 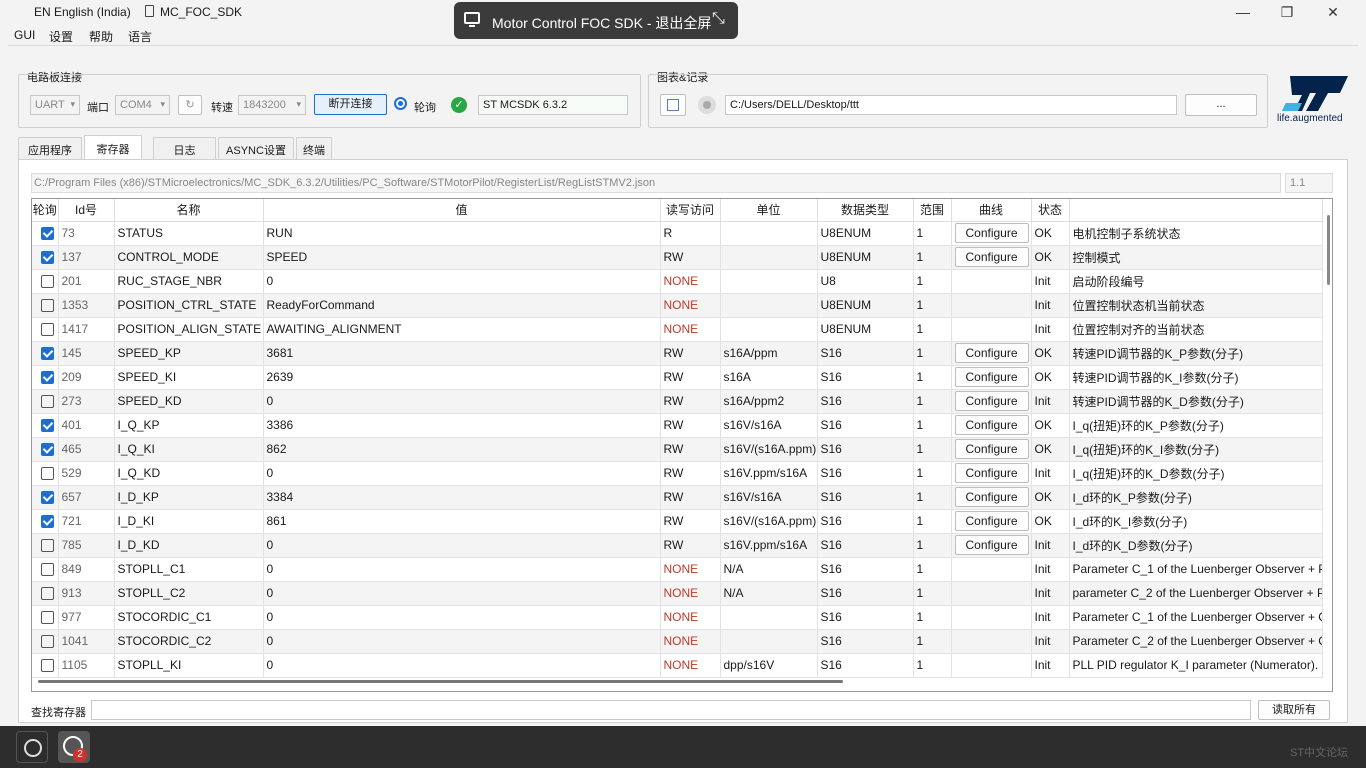 I want to click on register-value: 861, so click(x=462, y=521).